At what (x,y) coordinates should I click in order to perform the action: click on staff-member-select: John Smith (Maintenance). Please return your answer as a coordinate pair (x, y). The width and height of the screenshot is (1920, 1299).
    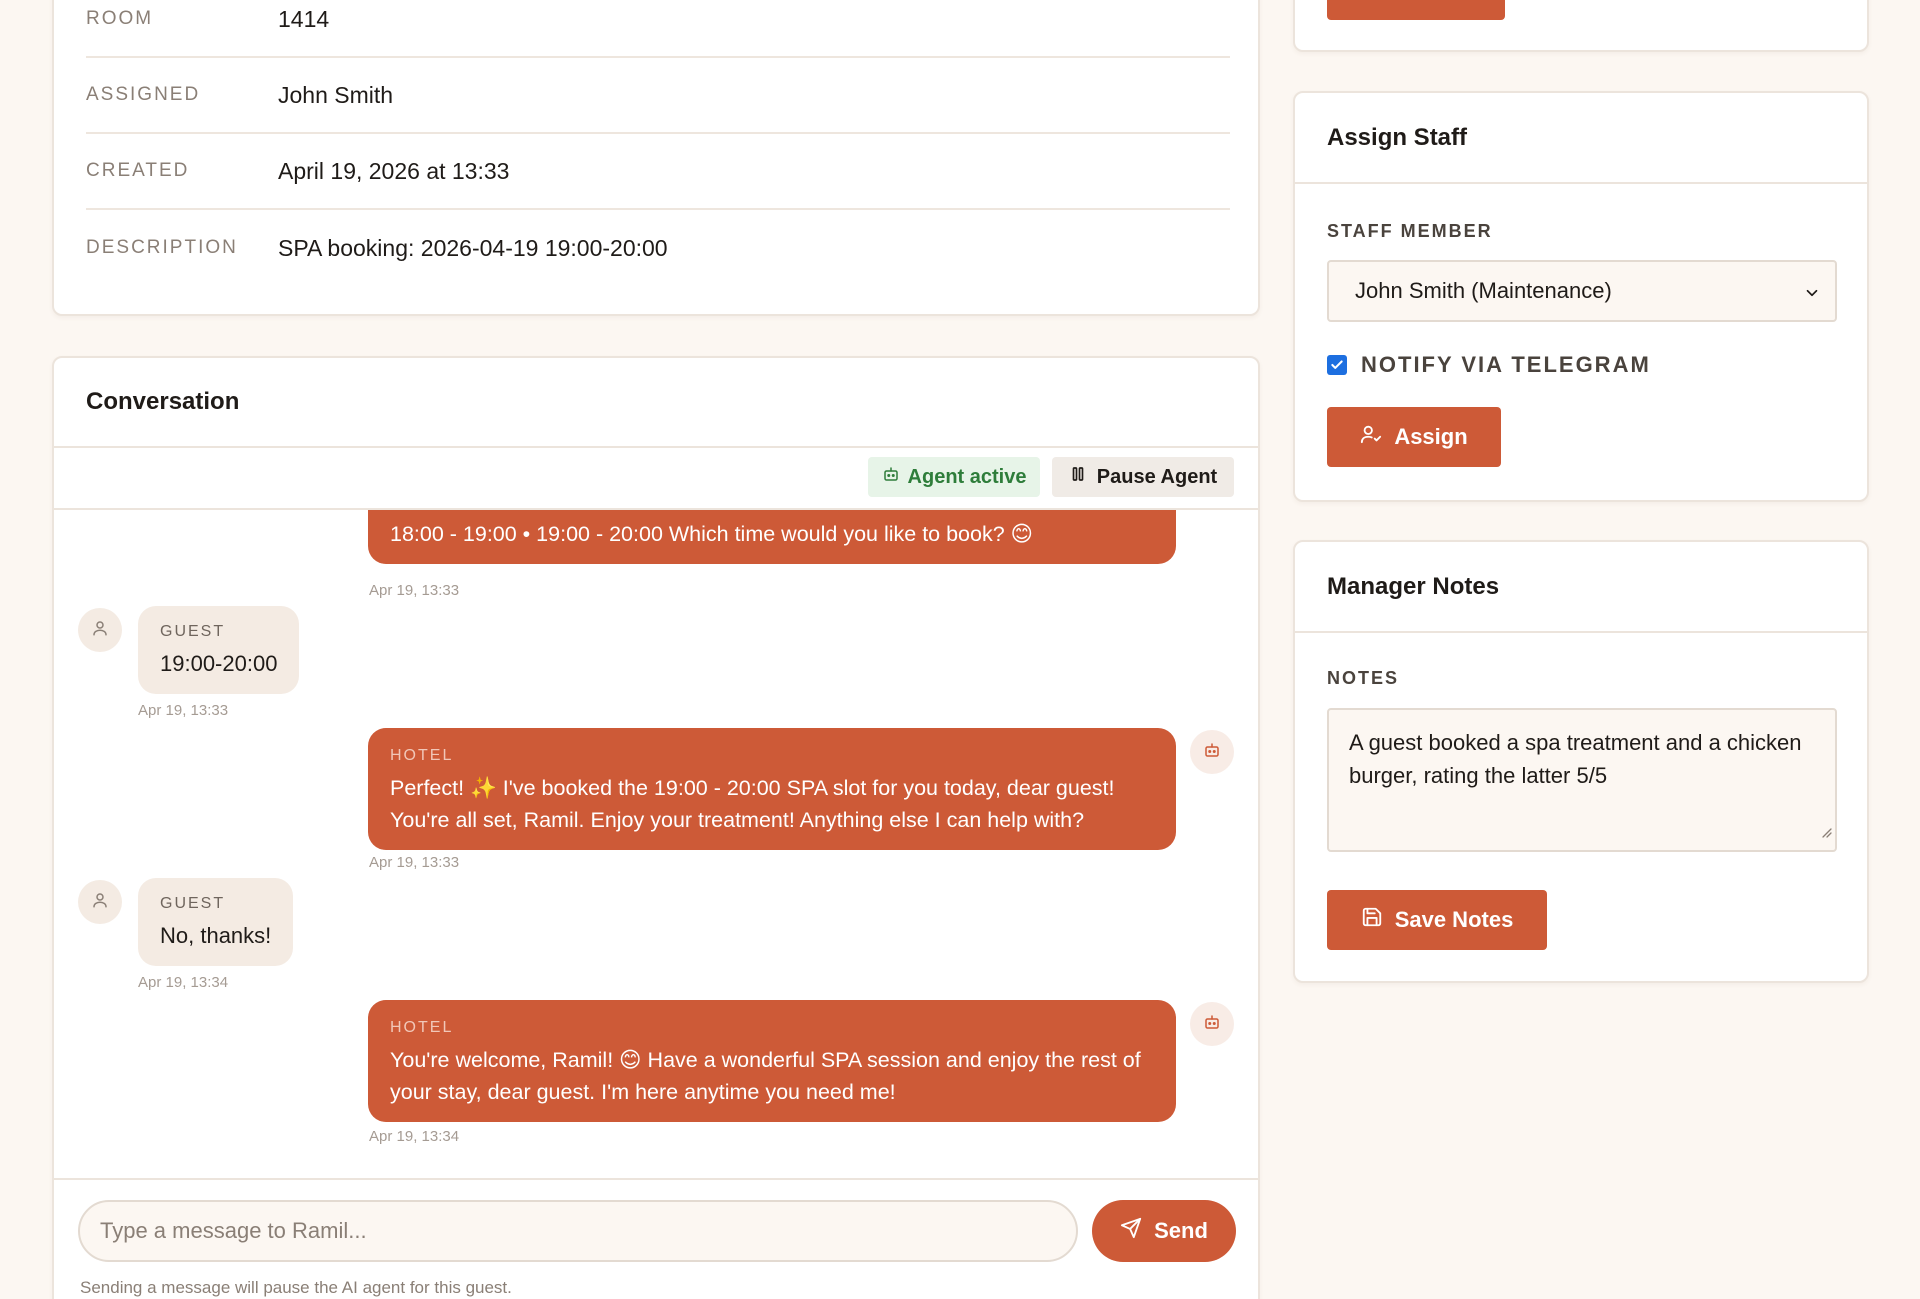
    Looking at the image, I should click on (1582, 291).